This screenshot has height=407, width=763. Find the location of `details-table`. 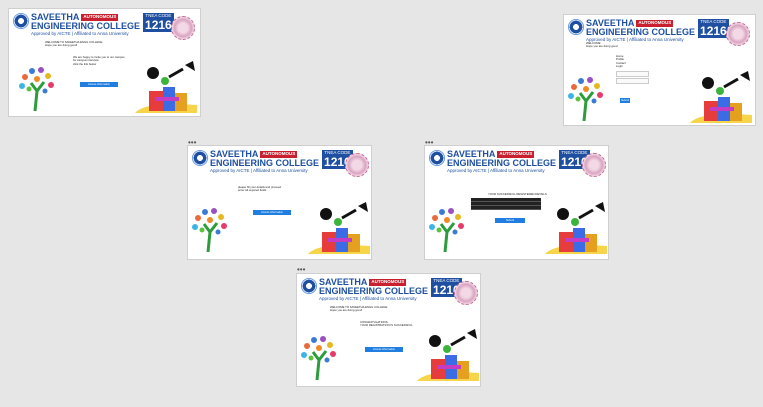

details-table is located at coordinates (506, 204).